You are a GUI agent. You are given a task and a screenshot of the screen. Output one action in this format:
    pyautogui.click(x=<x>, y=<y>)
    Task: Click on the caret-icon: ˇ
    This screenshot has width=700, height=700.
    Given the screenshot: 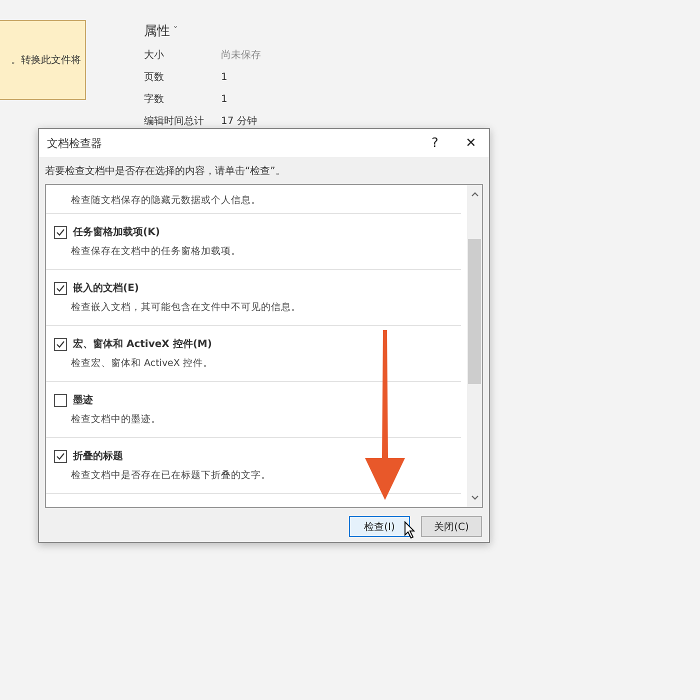 What is the action you would take?
    pyautogui.click(x=175, y=31)
    